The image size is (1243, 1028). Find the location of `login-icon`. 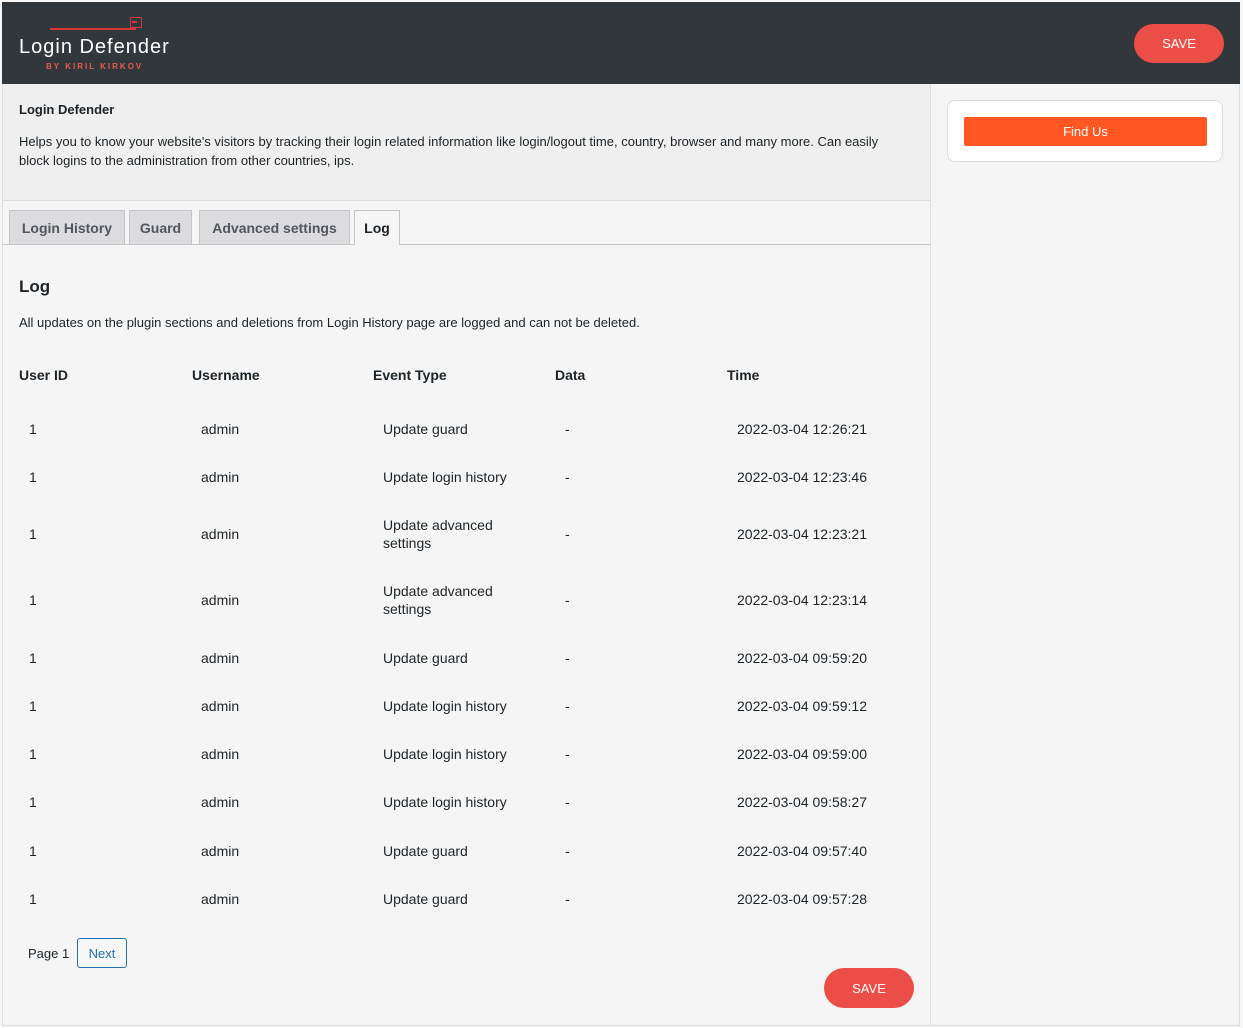

login-icon is located at coordinates (136, 22).